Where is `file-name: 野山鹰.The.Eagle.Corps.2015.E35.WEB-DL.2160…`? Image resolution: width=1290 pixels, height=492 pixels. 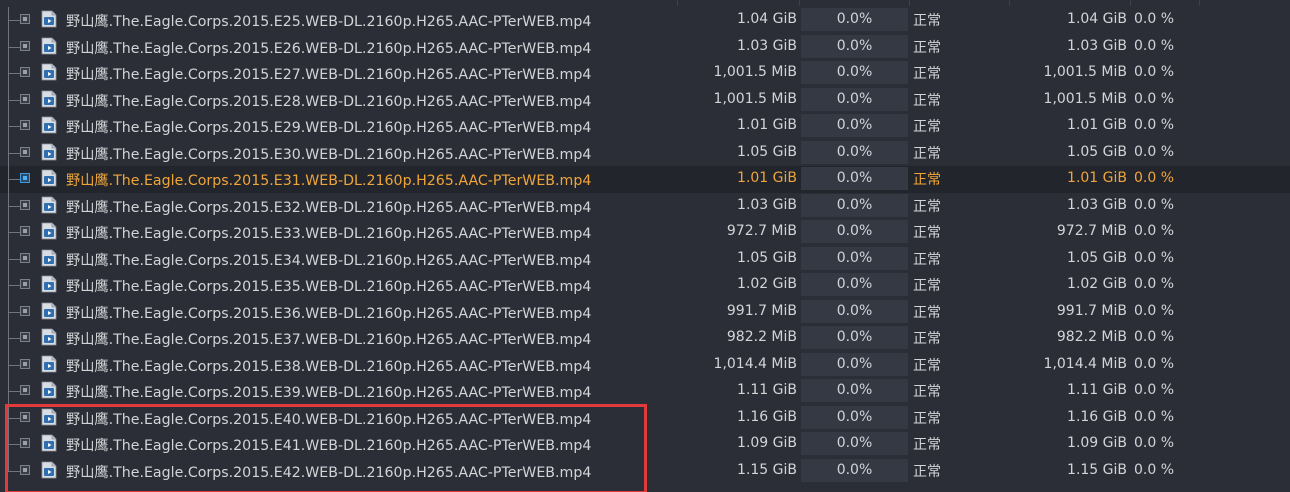
file-name: 野山鹰.The.Eagle.Corps.2015.E35.WEB-DL.2160… is located at coordinates (329, 287).